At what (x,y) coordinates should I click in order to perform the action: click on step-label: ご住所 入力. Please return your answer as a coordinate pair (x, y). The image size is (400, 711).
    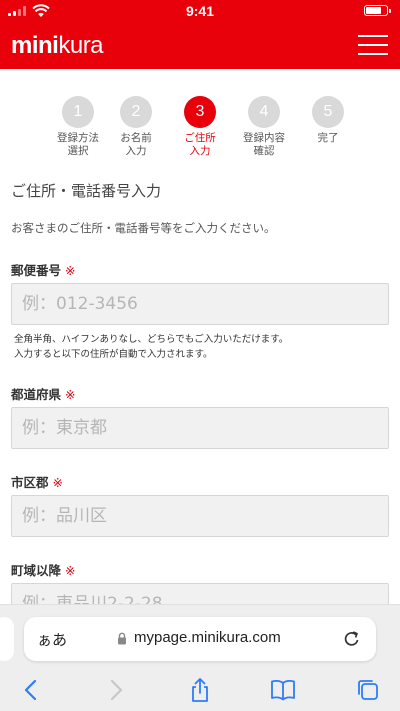
    Looking at the image, I should click on (200, 144).